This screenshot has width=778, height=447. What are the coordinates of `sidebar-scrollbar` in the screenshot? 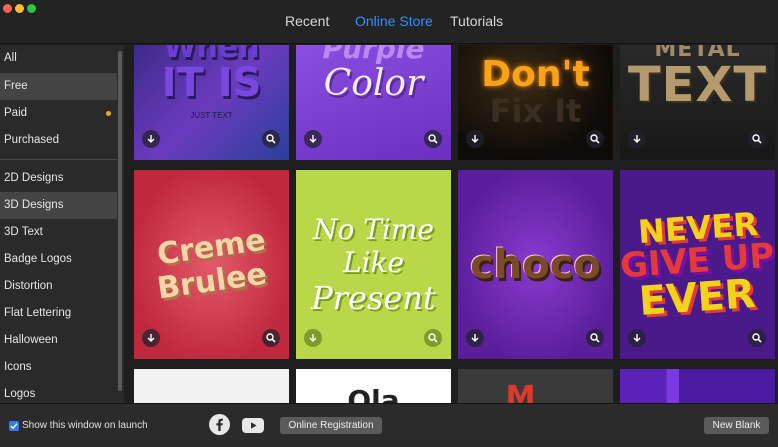 It's located at (120, 224).